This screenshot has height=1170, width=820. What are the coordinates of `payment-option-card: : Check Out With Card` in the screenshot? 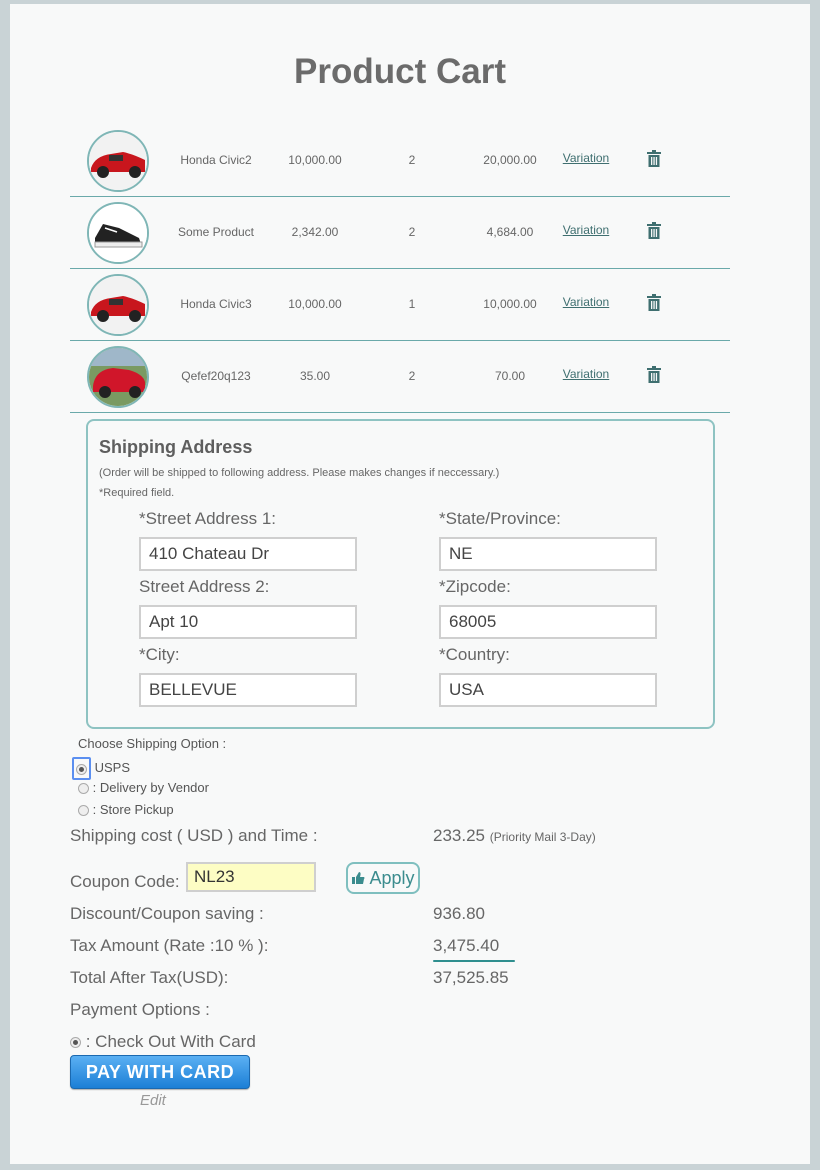 It's located at (163, 1042).